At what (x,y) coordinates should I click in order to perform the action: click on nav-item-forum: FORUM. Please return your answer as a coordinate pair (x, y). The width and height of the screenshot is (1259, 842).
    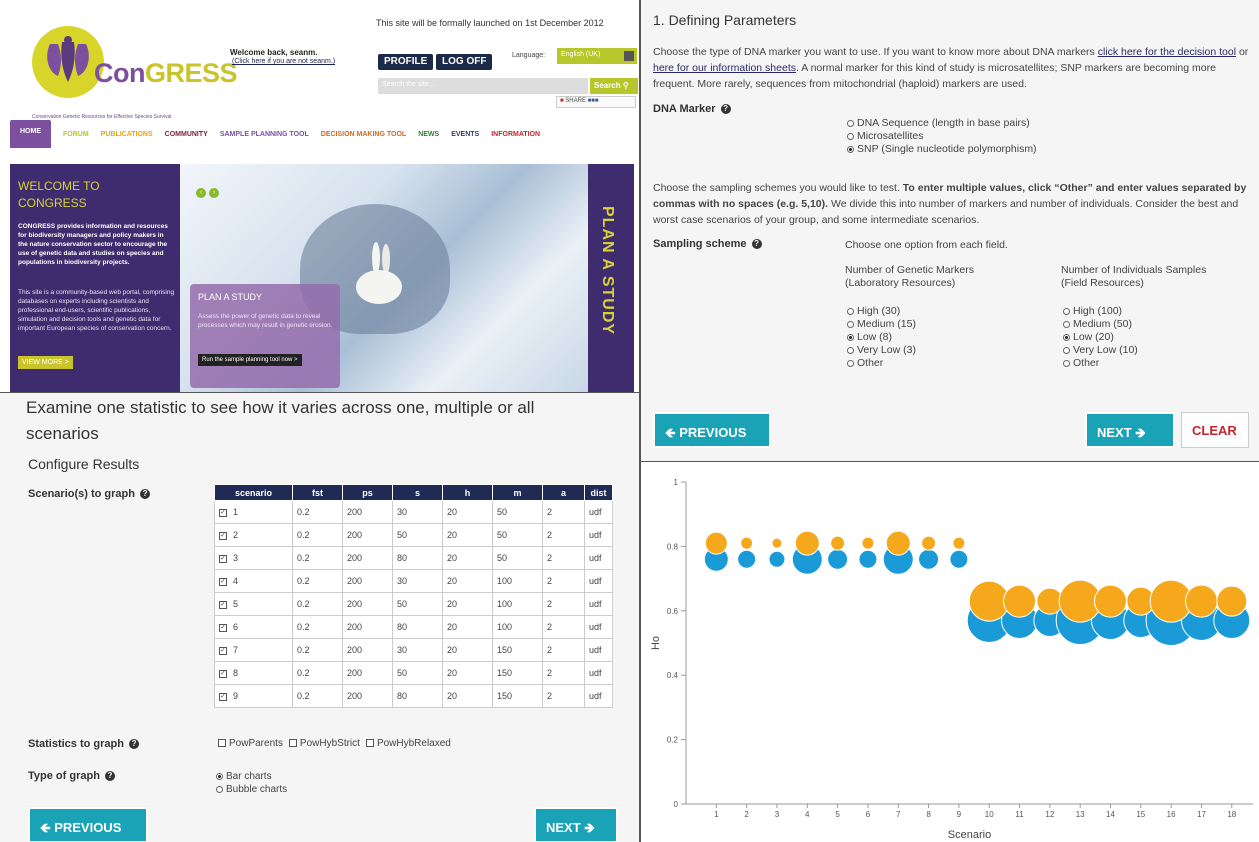
    Looking at the image, I should click on (76, 134).